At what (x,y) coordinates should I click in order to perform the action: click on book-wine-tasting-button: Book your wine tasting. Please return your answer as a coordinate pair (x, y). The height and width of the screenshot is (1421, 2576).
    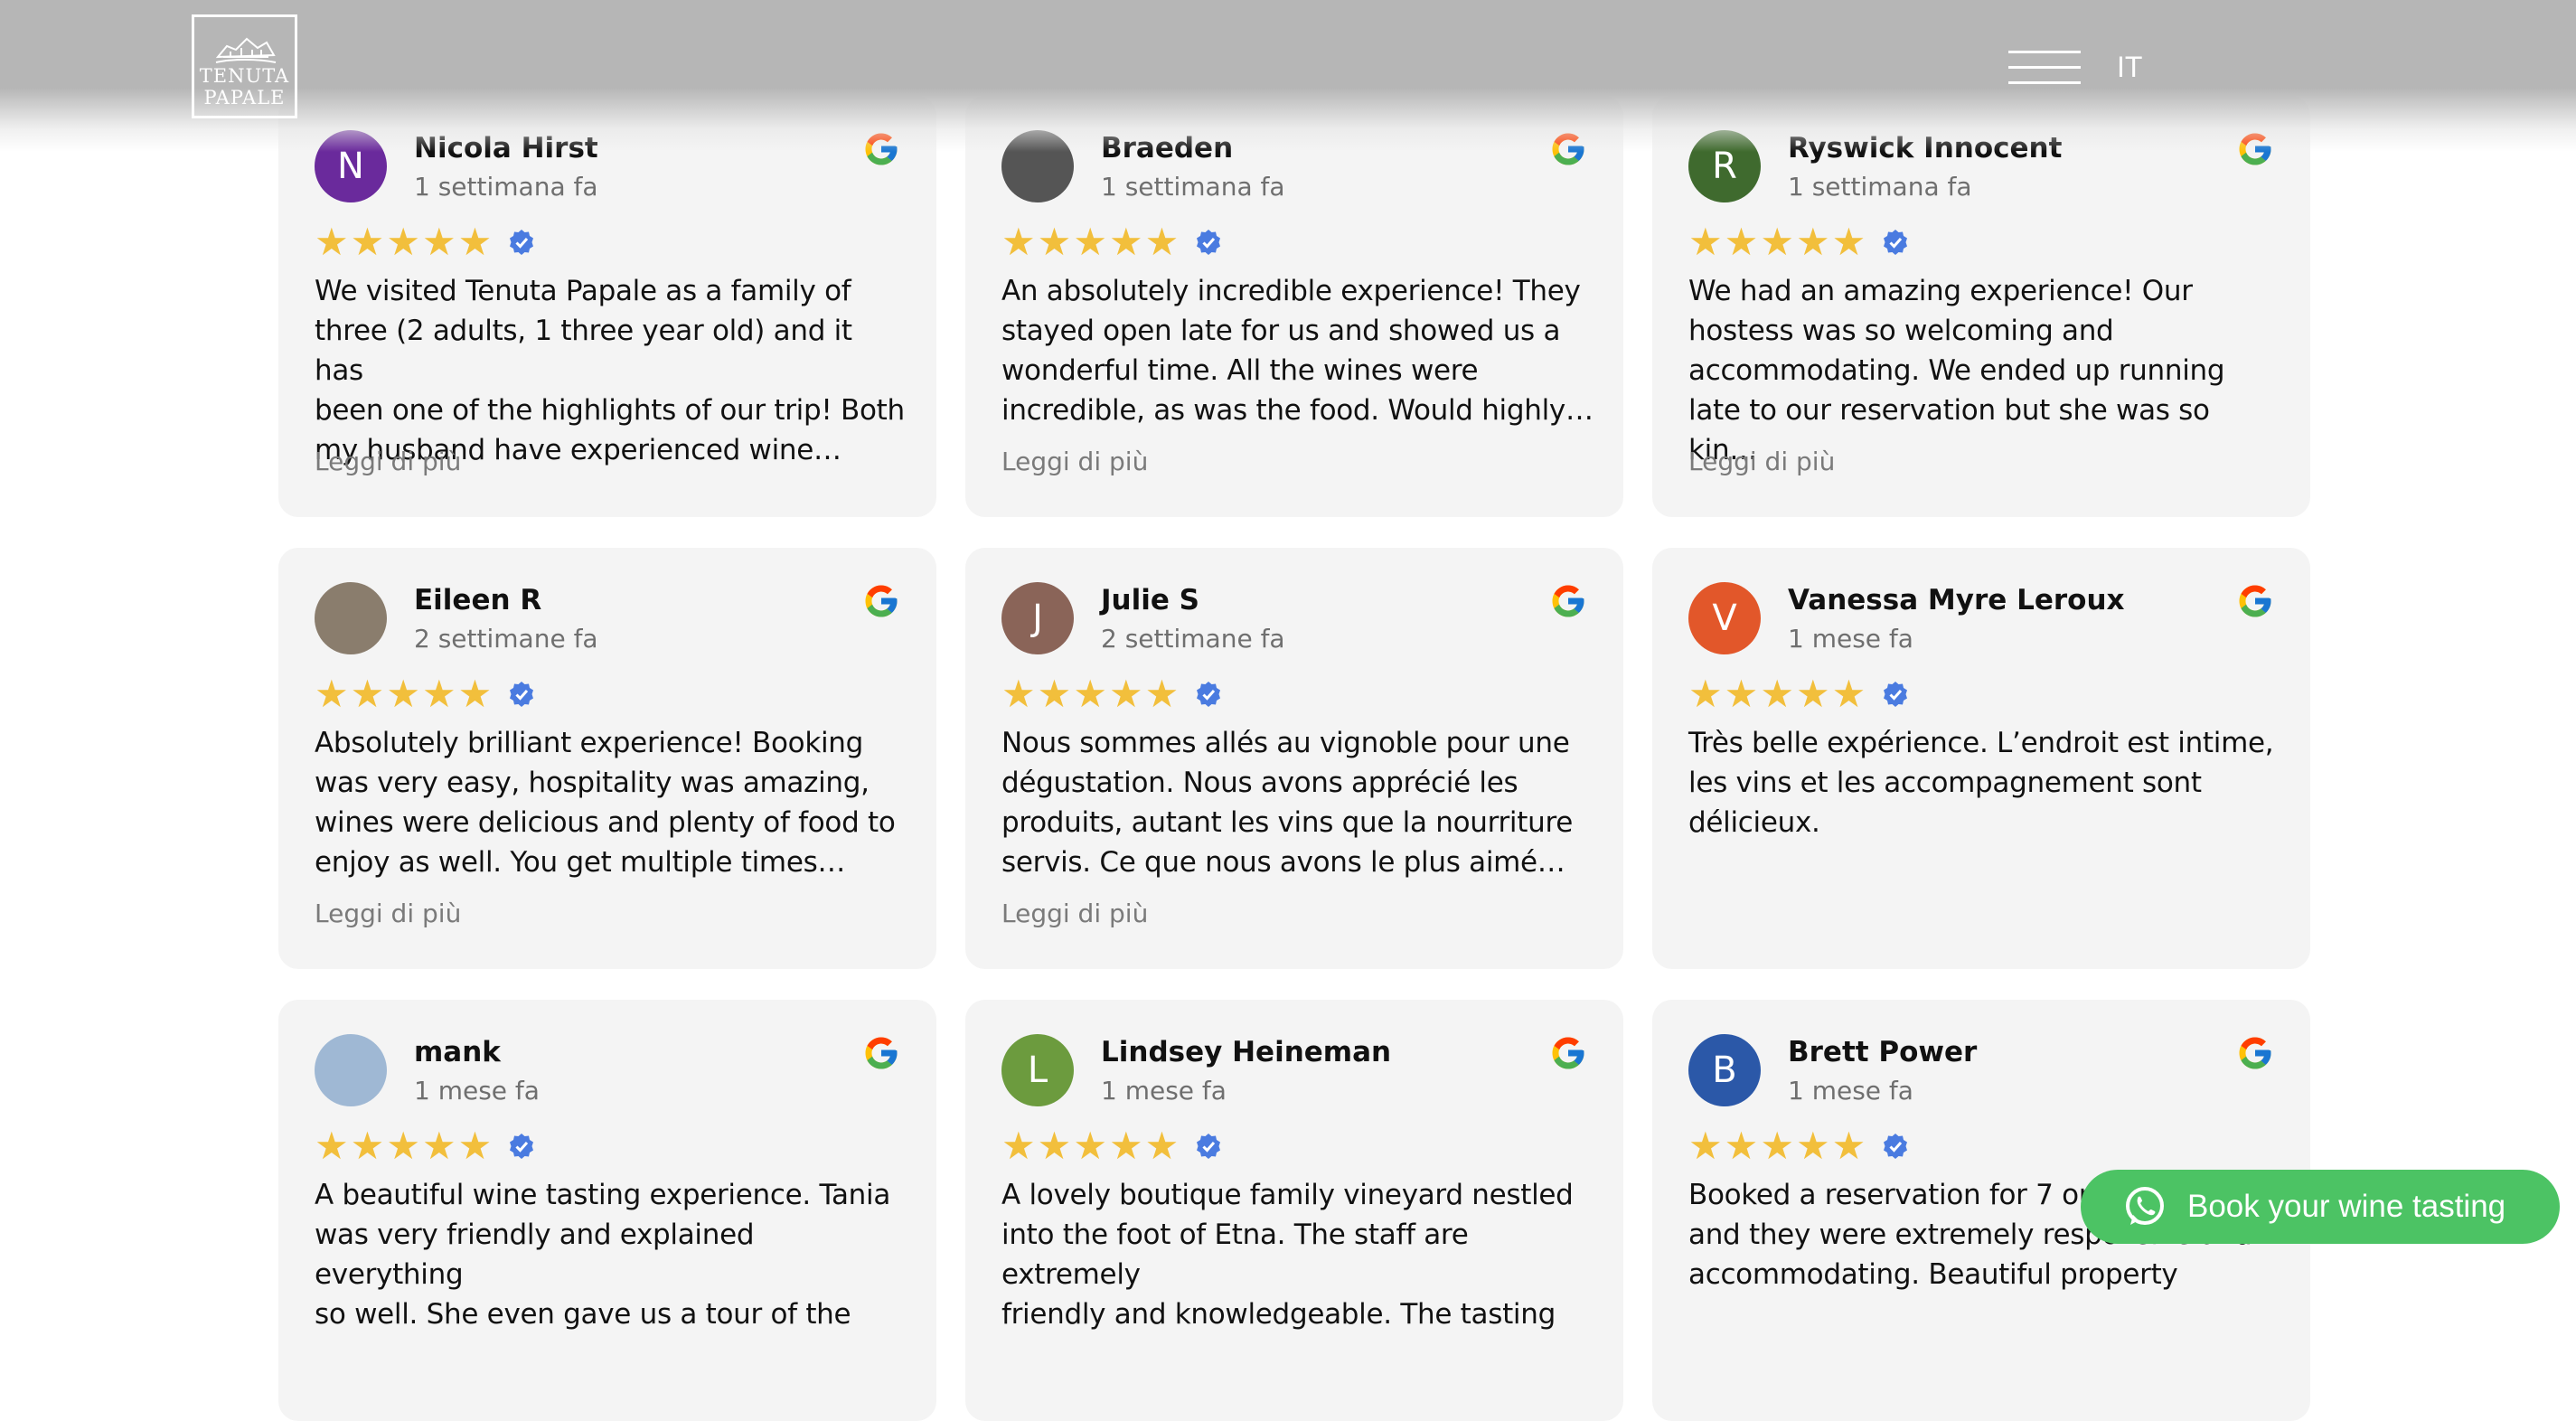
    Looking at the image, I should click on (2320, 1207).